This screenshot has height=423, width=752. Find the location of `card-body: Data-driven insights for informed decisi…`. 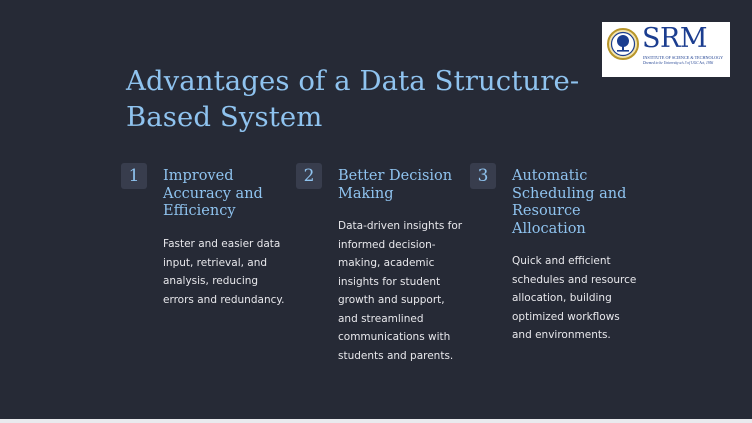

card-body: Data-driven insights for informed decisi… is located at coordinates (400, 291).